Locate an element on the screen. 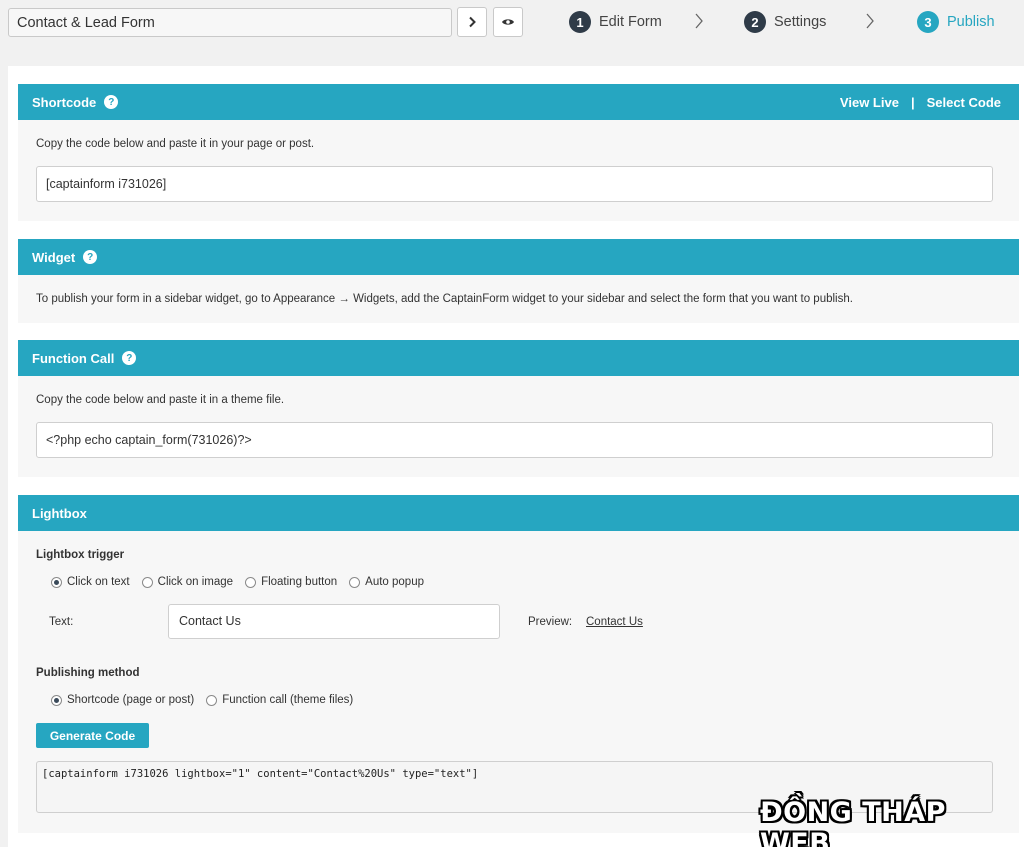 This screenshot has width=1024, height=847. panel-title: Shortcode is located at coordinates (64, 102).